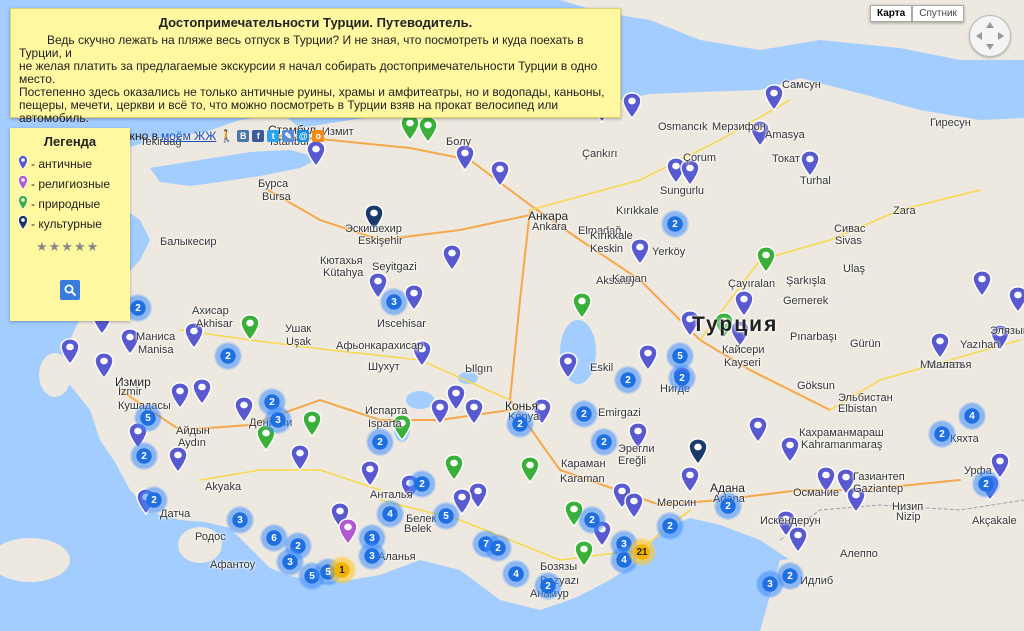 The image size is (1024, 631). What do you see at coordinates (273, 136) in the screenshot?
I see `social-button-2: t` at bounding box center [273, 136].